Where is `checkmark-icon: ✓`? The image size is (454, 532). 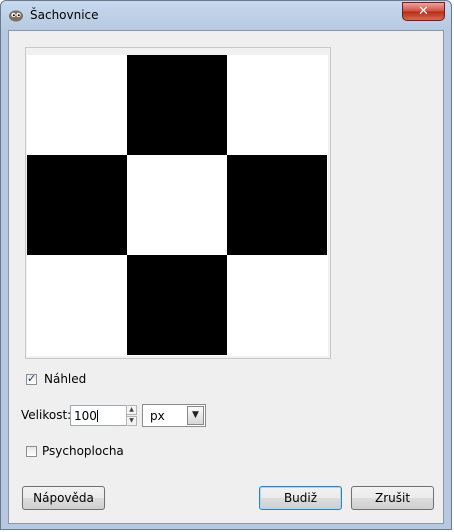 checkmark-icon: ✓ is located at coordinates (32, 378).